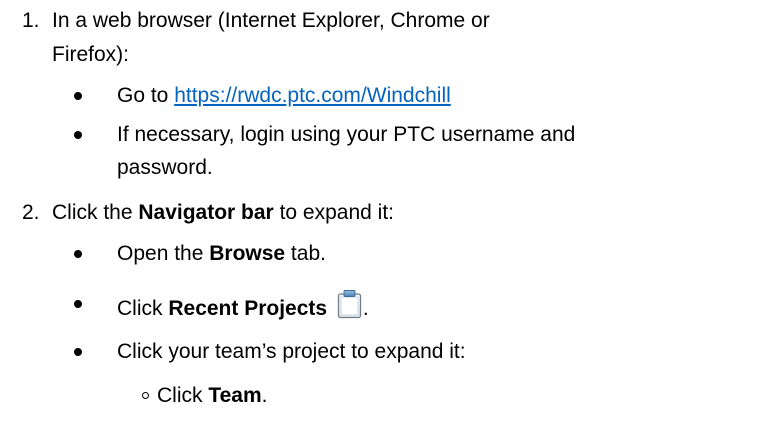 The image size is (778, 436). What do you see at coordinates (312, 95) in the screenshot?
I see `windchill-link: https://rwdc.ptc.com/Windchill` at bounding box center [312, 95].